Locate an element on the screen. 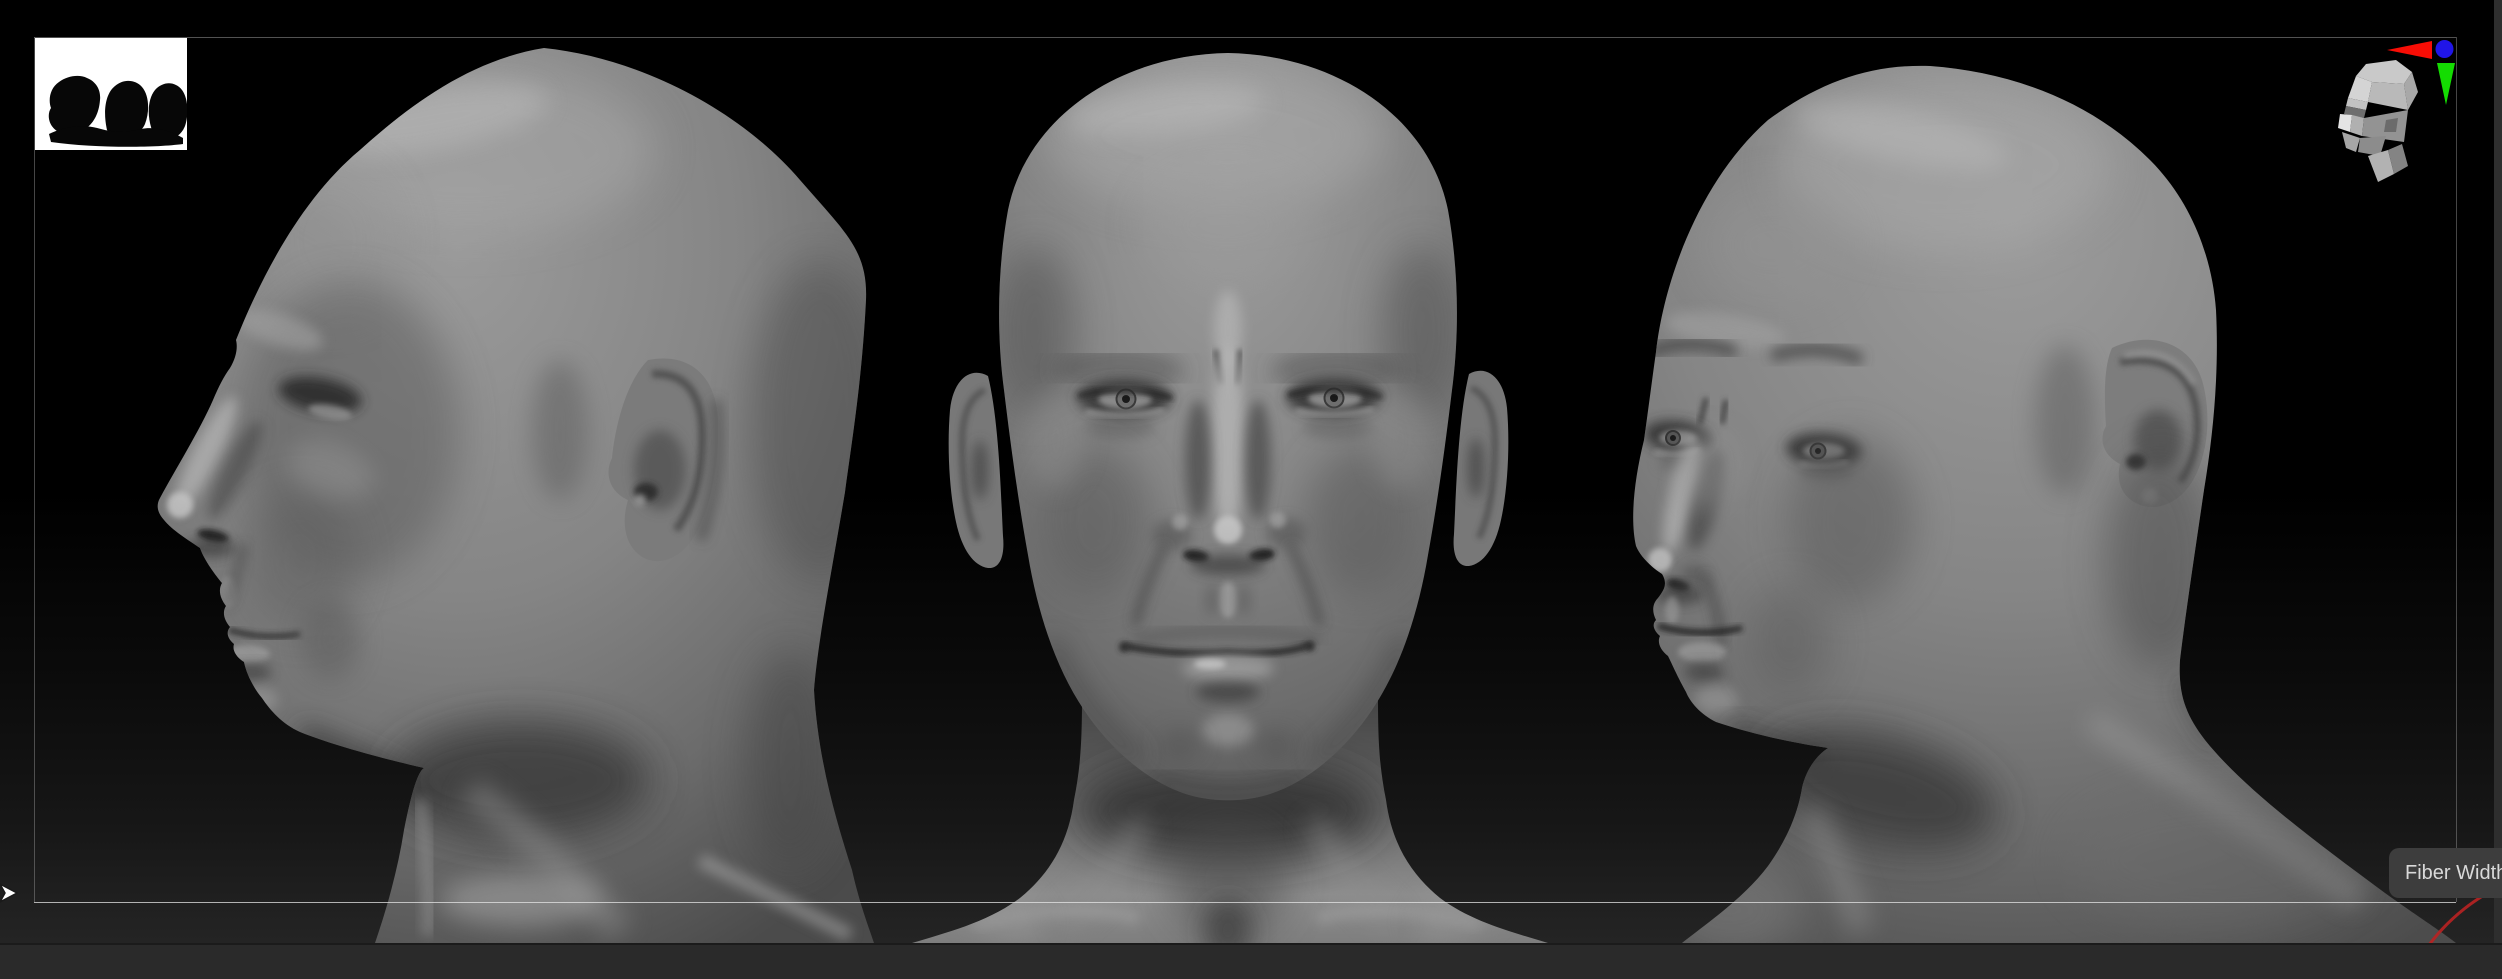 This screenshot has width=2502, height=979. y-axis-arrow-icon is located at coordinates (2446, 84).